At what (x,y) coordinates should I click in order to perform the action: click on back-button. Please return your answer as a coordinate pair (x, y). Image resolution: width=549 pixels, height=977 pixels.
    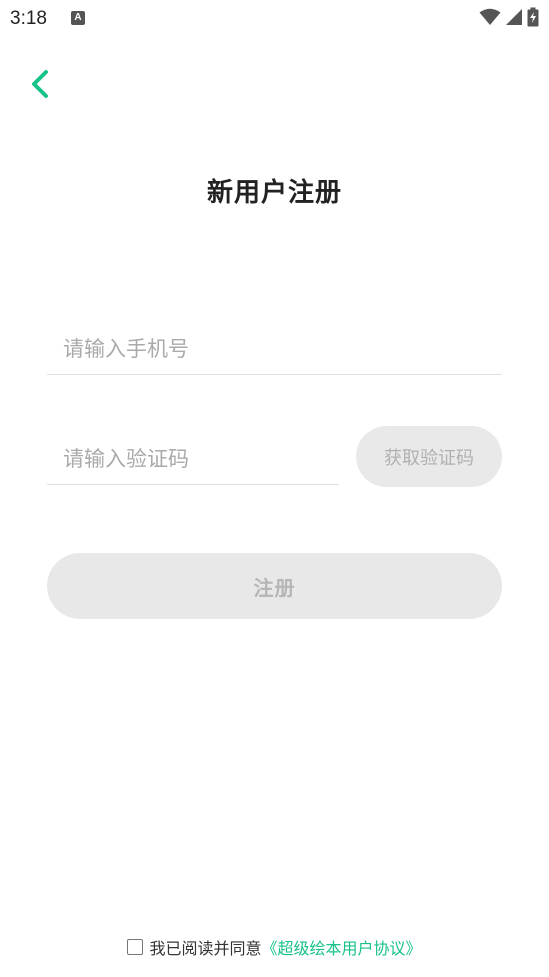
    Looking at the image, I should click on (44, 84).